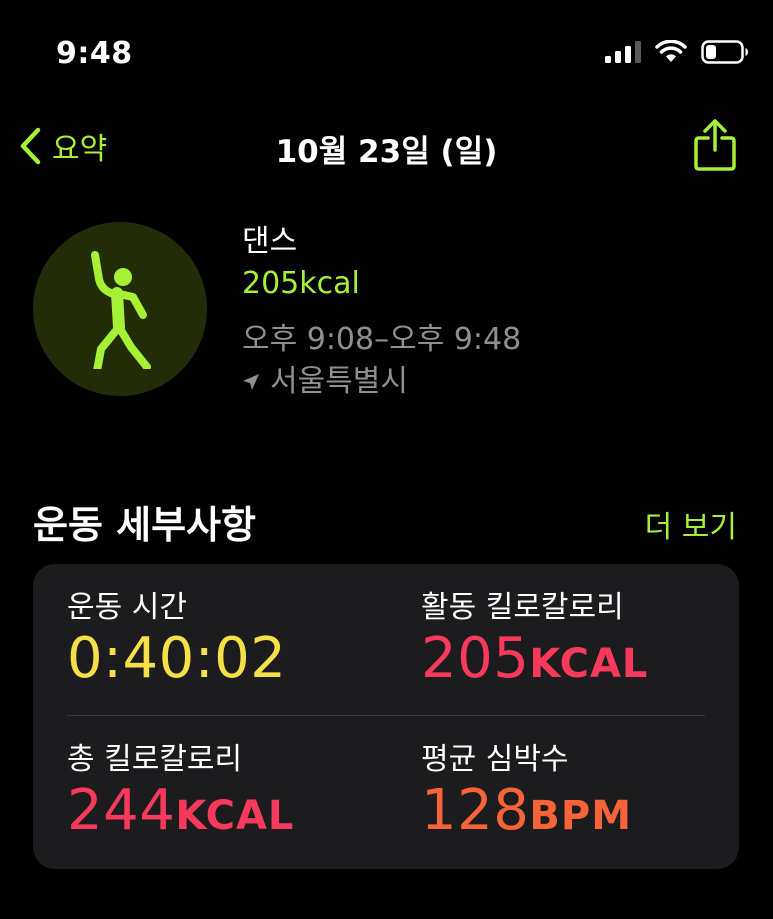  I want to click on workout-location: 서울특별시, so click(381, 382).